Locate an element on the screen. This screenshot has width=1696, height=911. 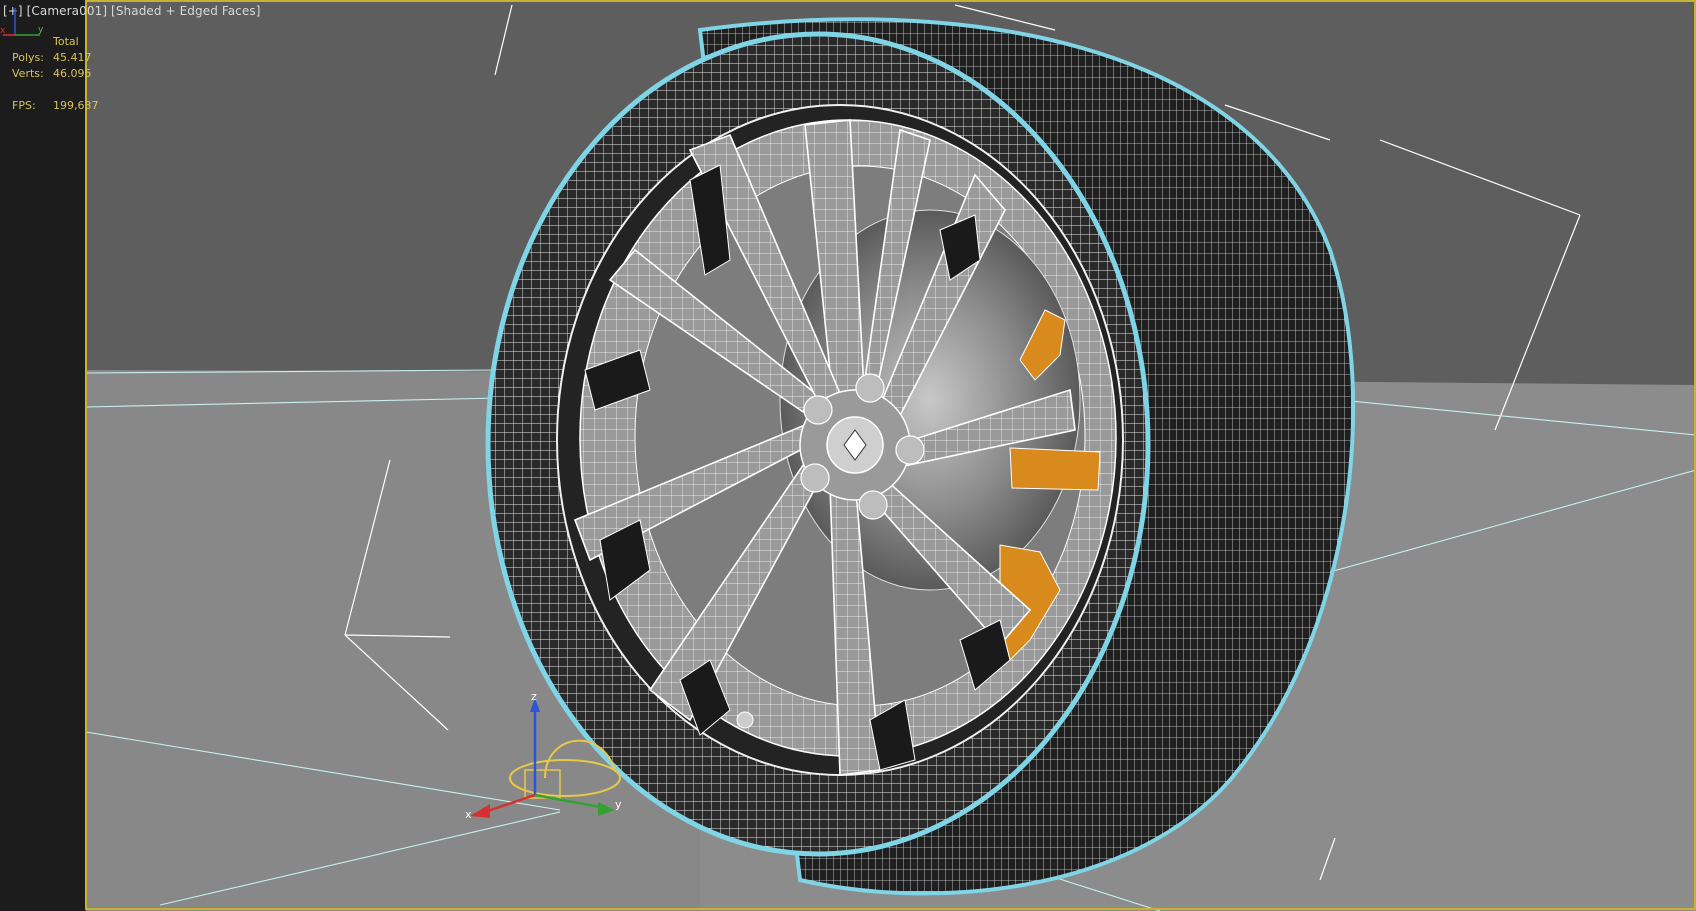
mini-axis-y-label: y is located at coordinates (41, 30).